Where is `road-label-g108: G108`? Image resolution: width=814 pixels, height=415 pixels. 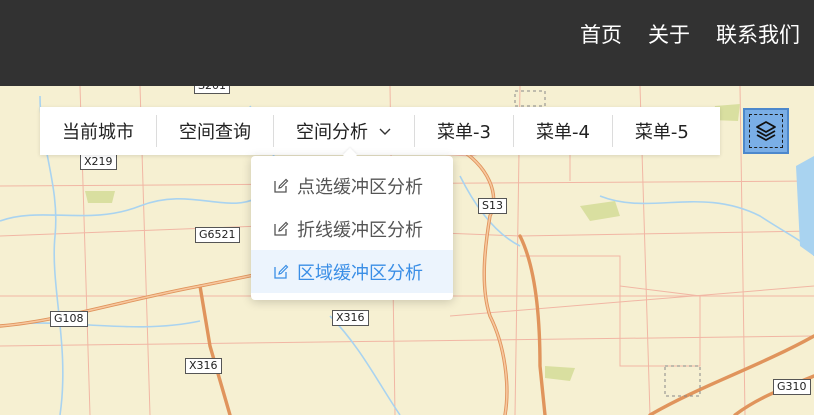 road-label-g108: G108 is located at coordinates (69, 319).